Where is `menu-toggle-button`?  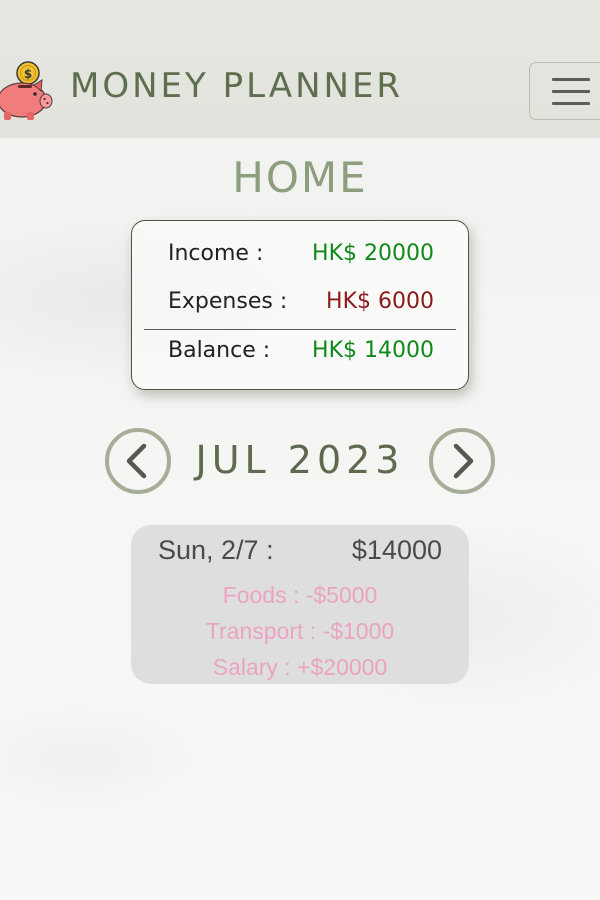 menu-toggle-button is located at coordinates (564, 91).